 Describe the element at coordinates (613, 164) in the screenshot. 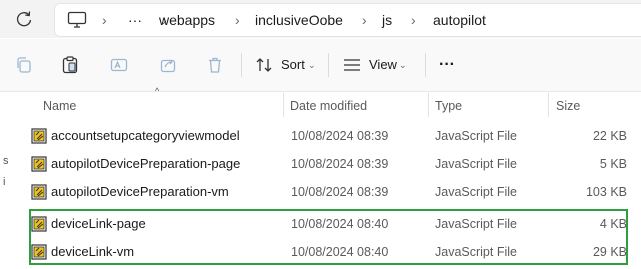

I see `file-size: 5 KB` at that location.